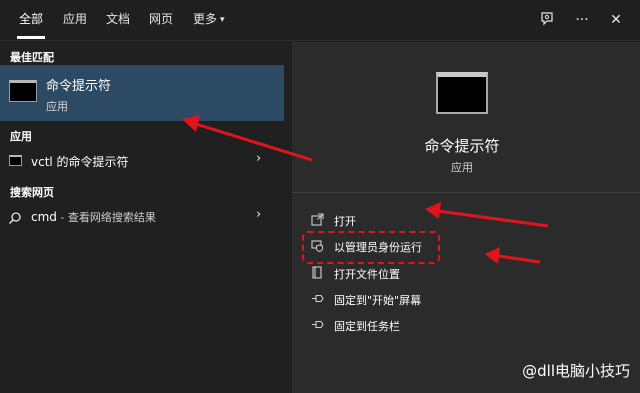  Describe the element at coordinates (513, 255) in the screenshot. I see `annotation-arrow-run-as-admin` at that location.